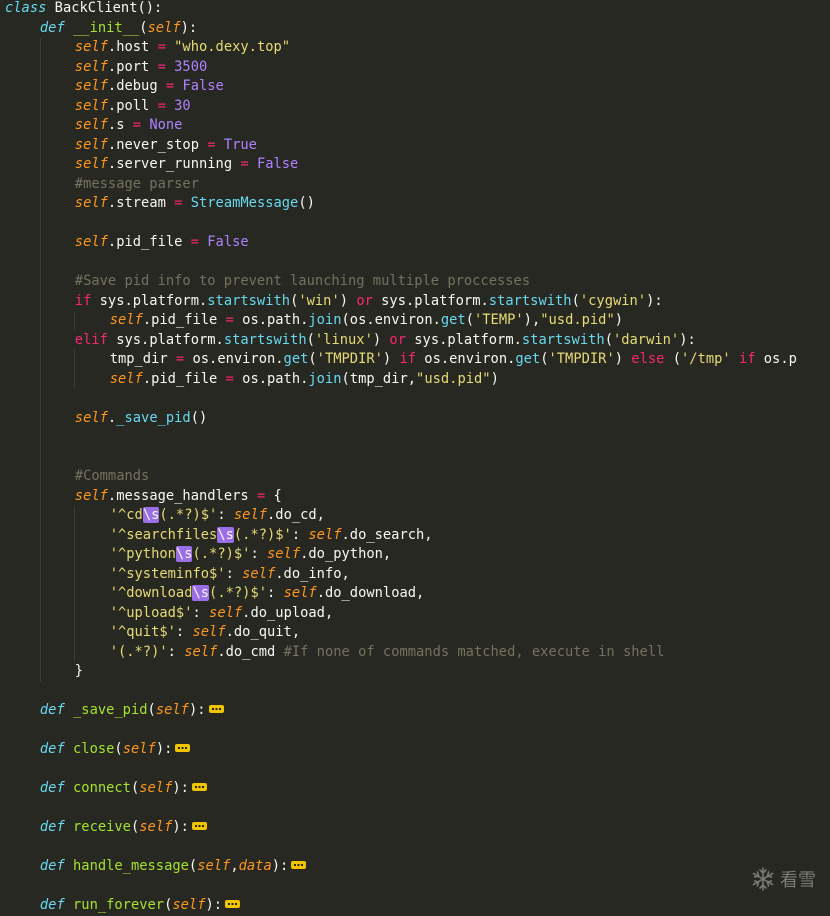  I want to click on code-text: .do_quit,, so click(263, 632).